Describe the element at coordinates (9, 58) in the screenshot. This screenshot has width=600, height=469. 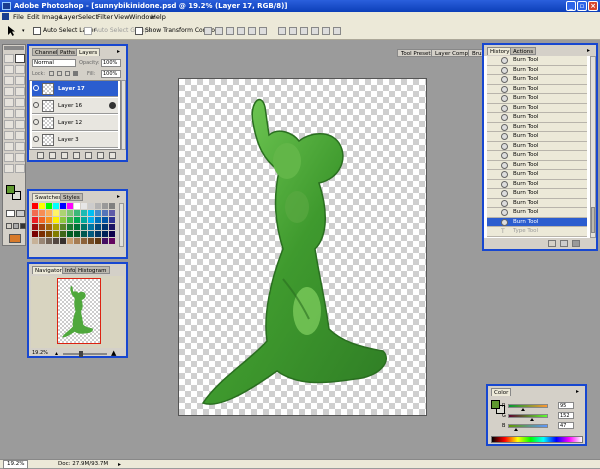
I see `marquee-tool-icon` at that location.